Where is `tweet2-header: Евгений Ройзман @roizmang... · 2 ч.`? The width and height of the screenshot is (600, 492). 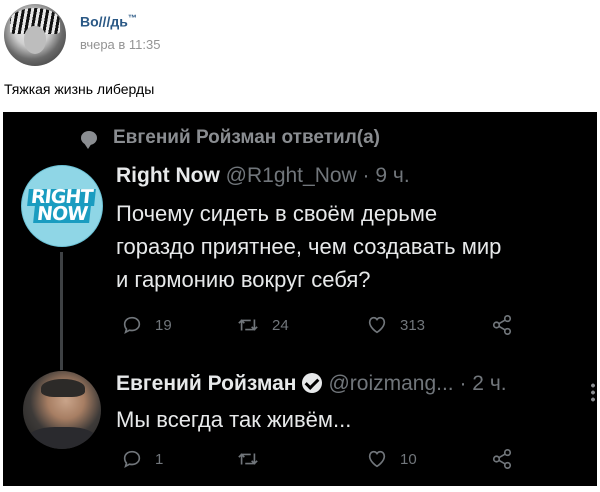
tweet2-header: Евгений Ройзман @roizmang... · 2 ч. is located at coordinates (311, 384).